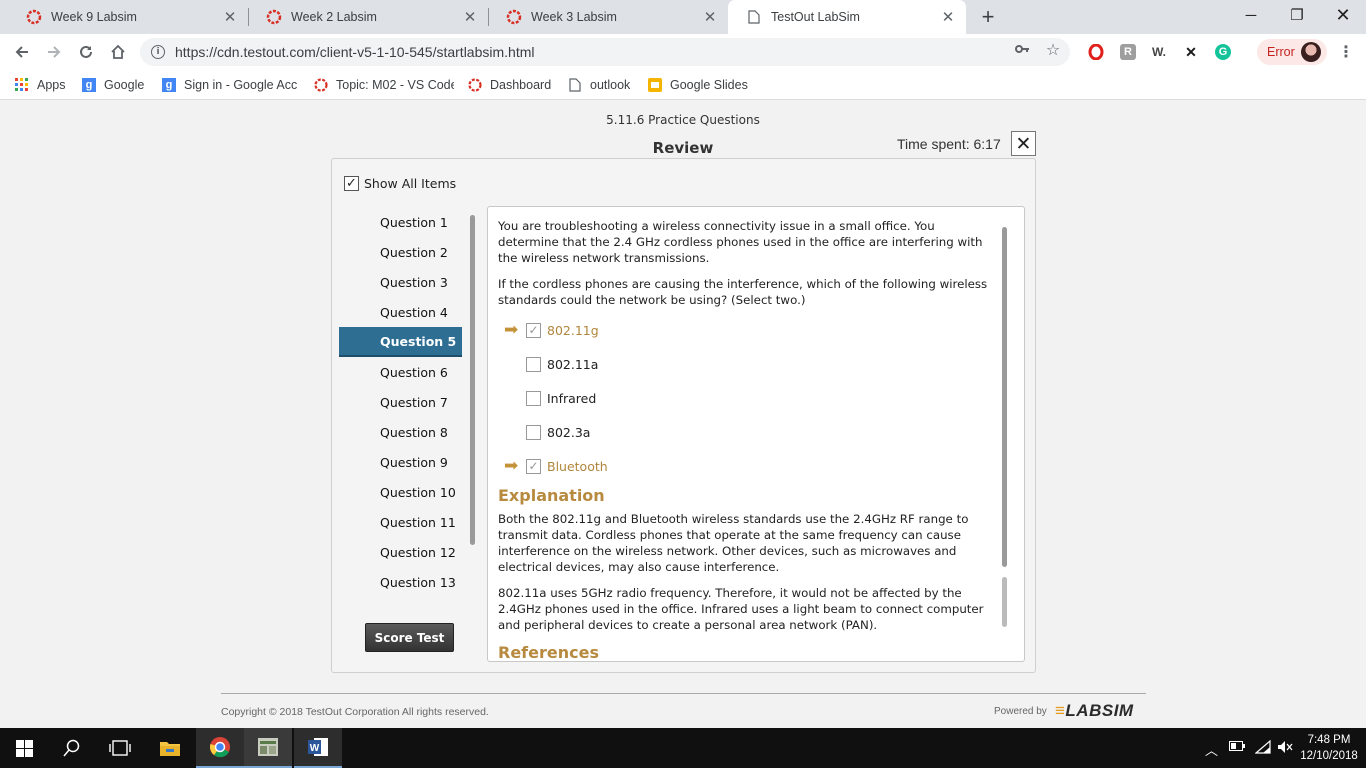 This screenshot has width=1366, height=768. Describe the element at coordinates (1297, 15) in the screenshot. I see `restore-button: ❐` at that location.